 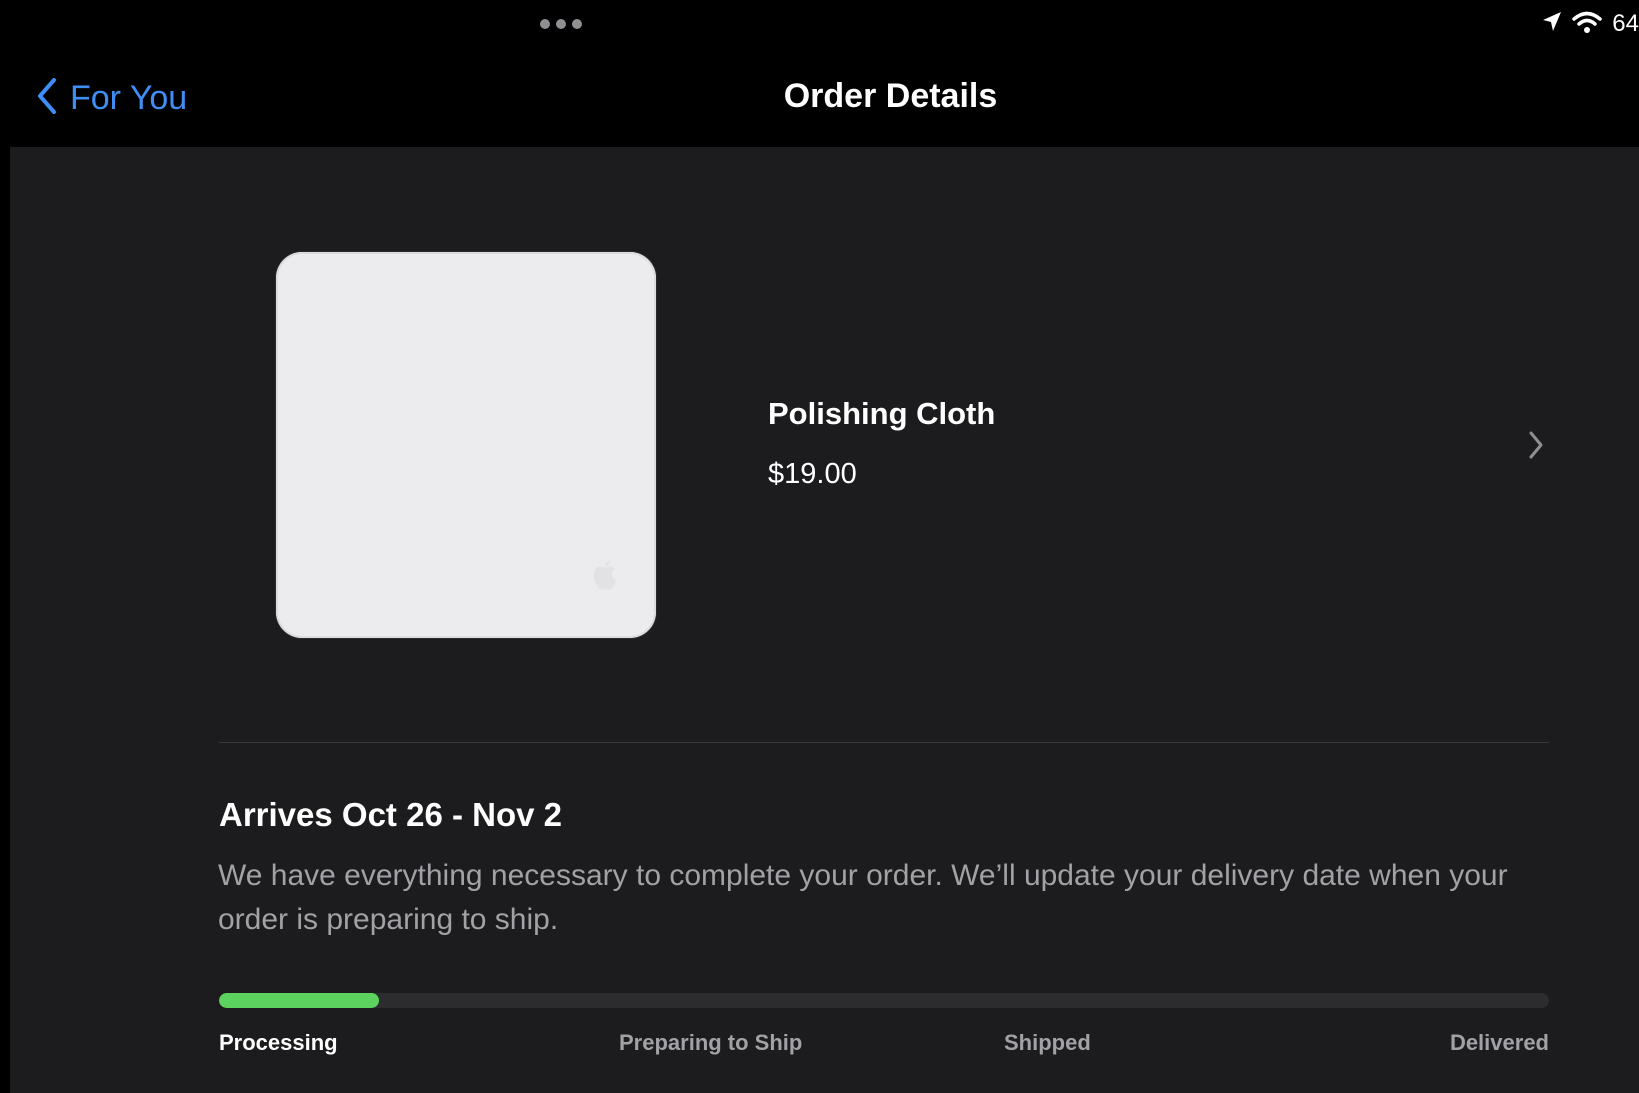 I want to click on product-image, so click(x=466, y=445).